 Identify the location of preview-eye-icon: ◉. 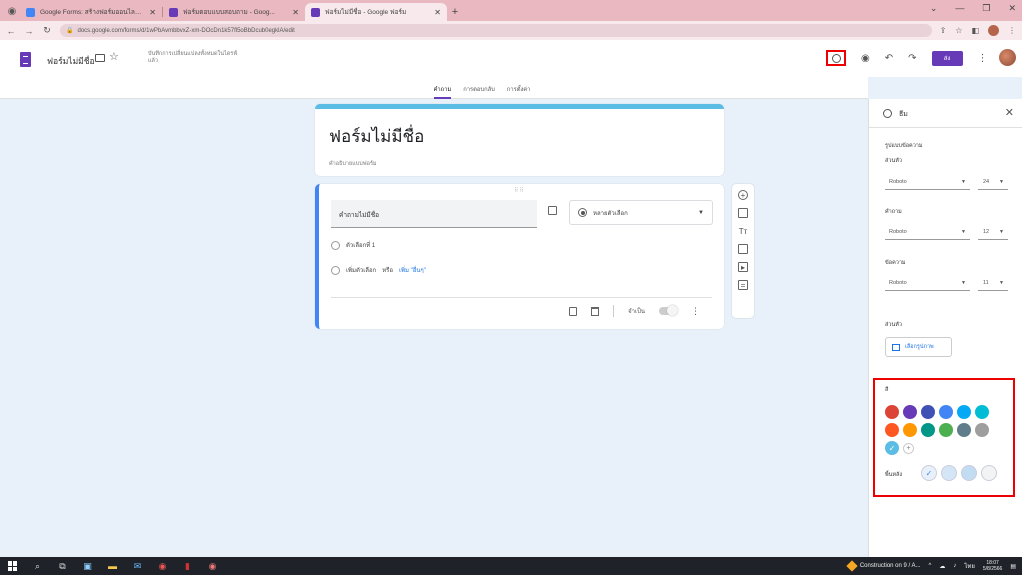
(865, 58).